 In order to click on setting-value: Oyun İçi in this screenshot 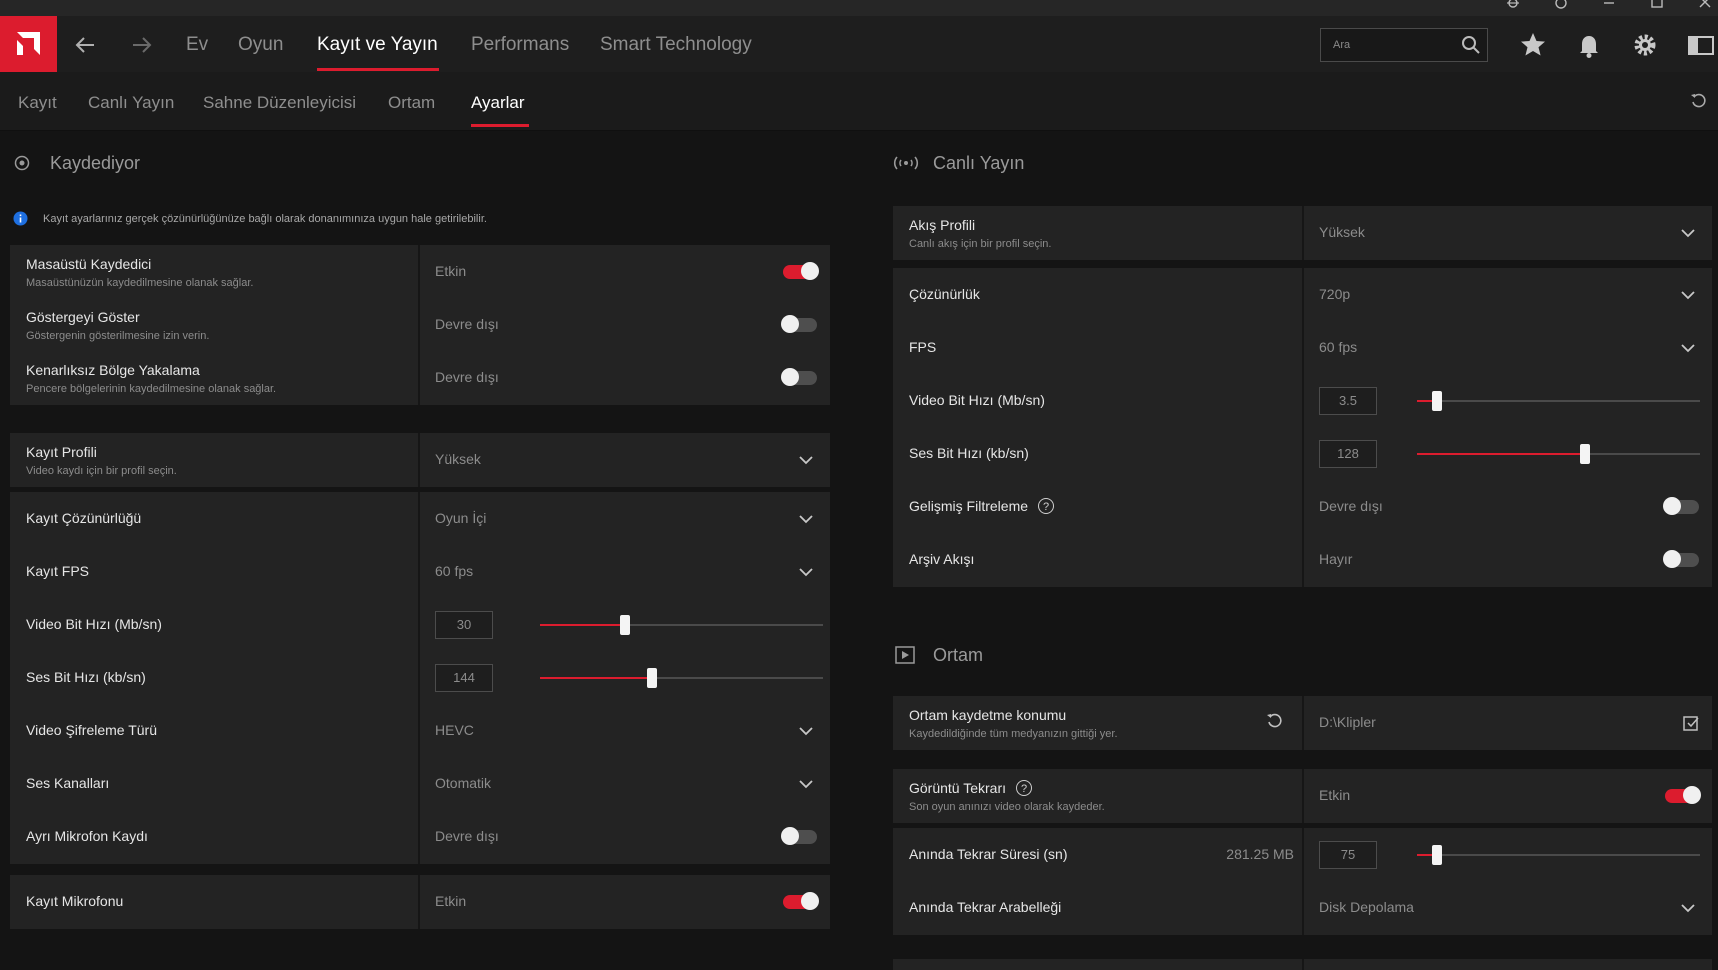, I will do `click(460, 518)`.